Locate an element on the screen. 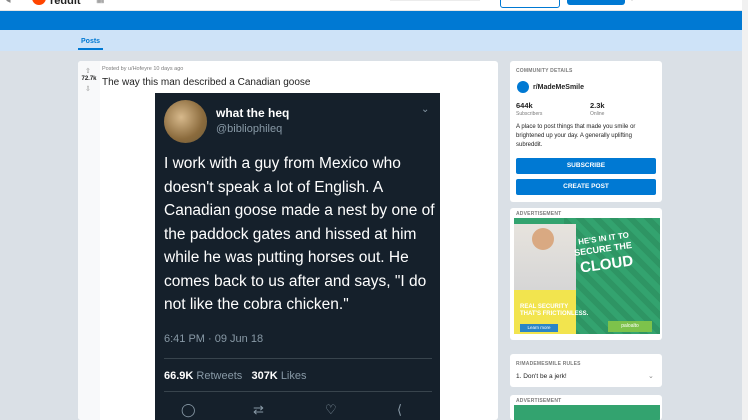 The image size is (748, 420). avatar is located at coordinates (185, 121).